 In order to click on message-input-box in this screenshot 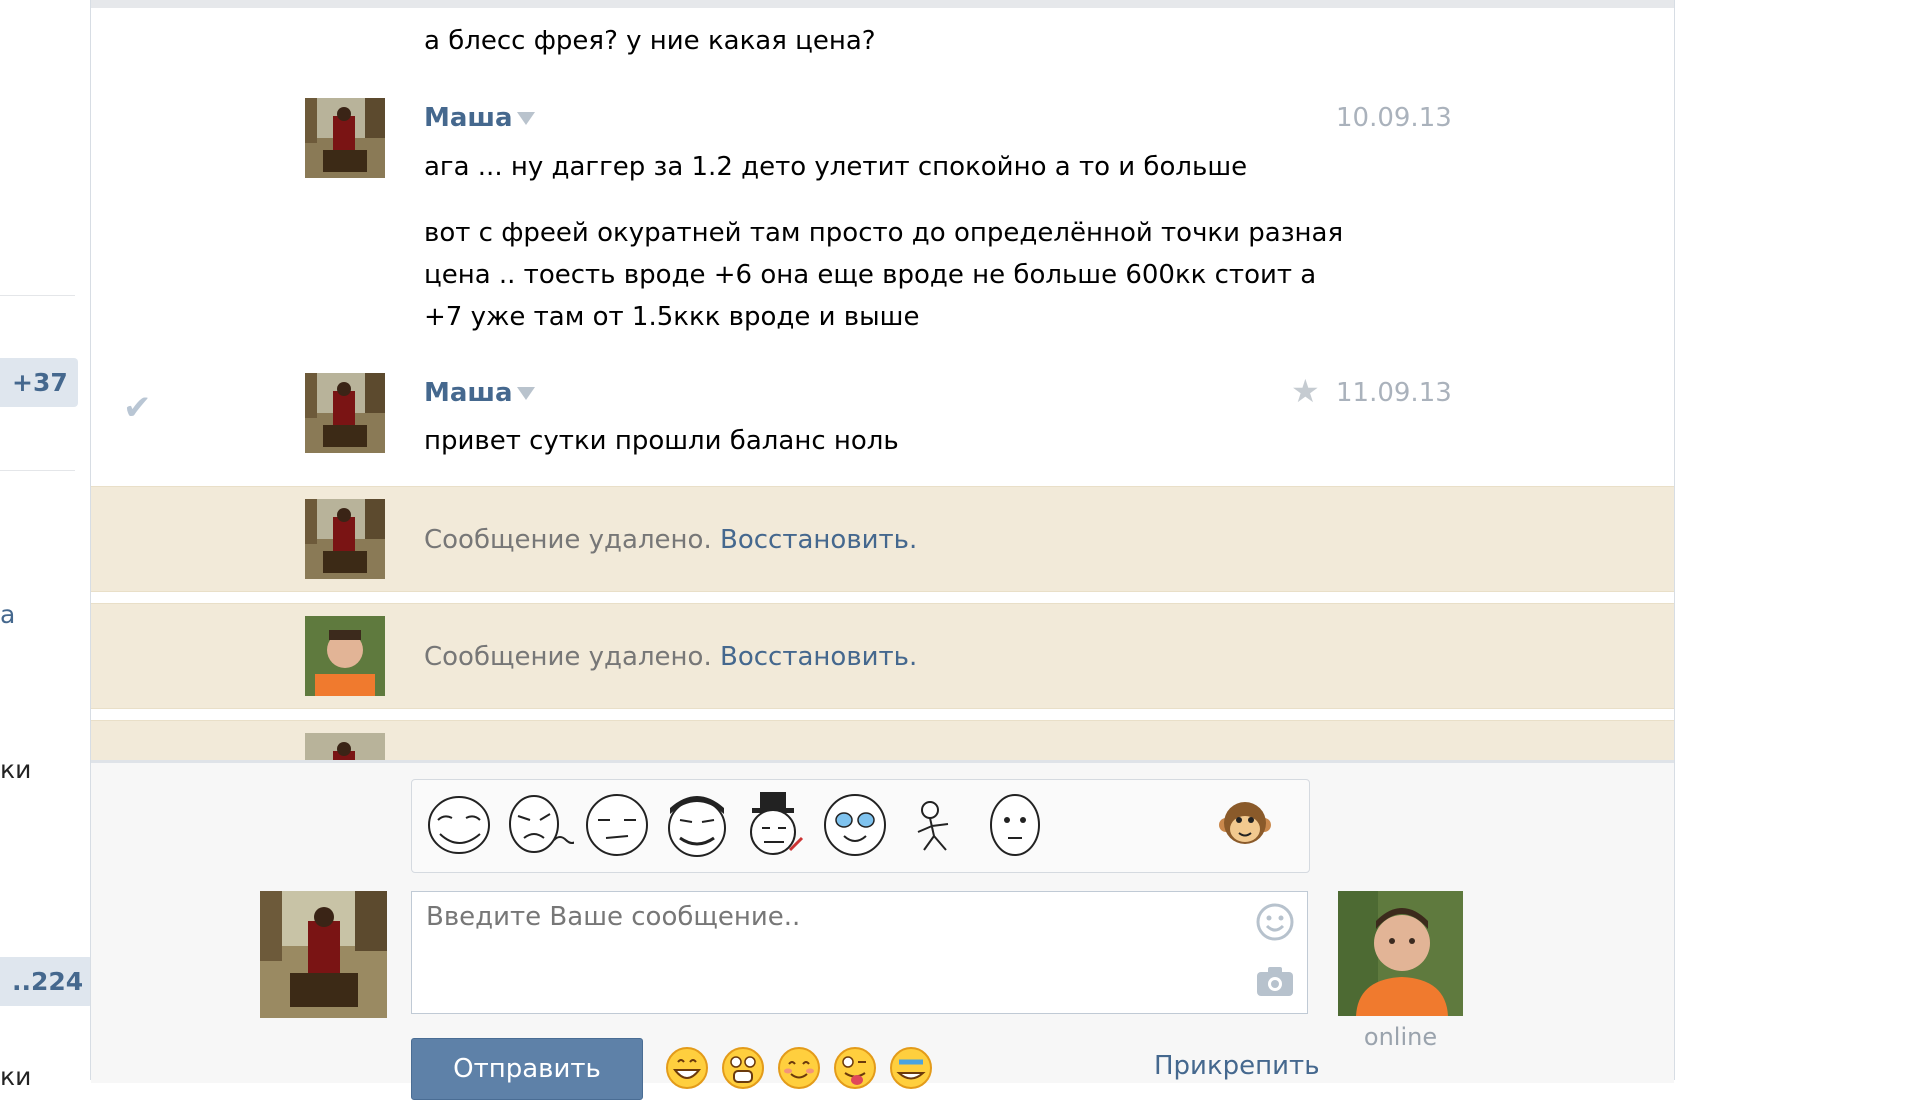, I will do `click(859, 961)`.